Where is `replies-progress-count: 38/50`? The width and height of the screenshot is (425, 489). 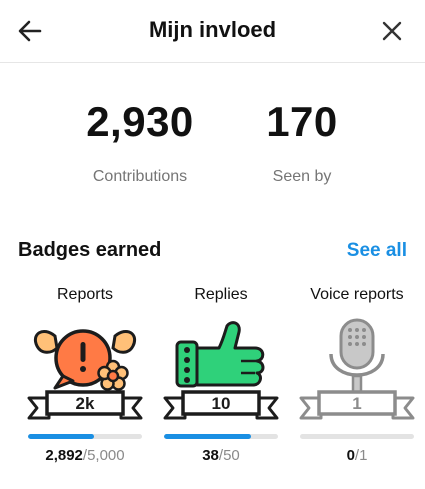
replies-progress-count: 38/50 is located at coordinates (221, 455).